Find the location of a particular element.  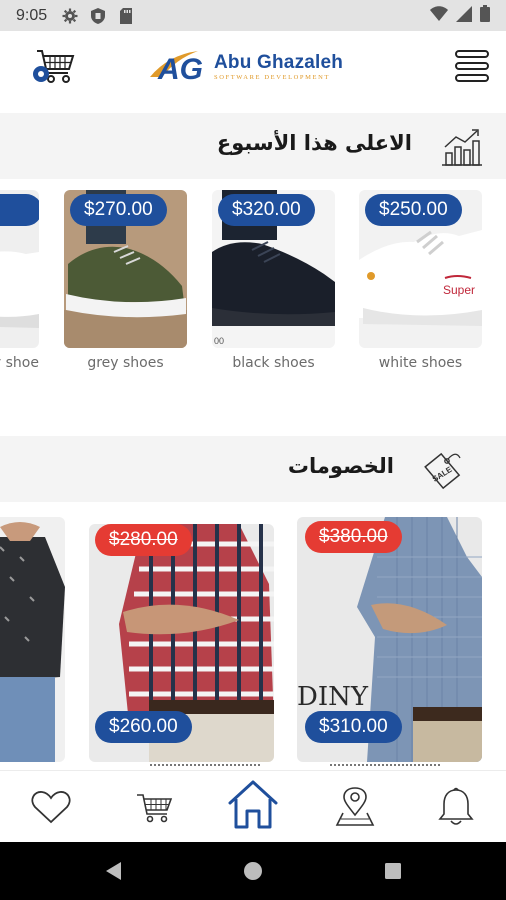

cart-button is located at coordinates (53, 67).